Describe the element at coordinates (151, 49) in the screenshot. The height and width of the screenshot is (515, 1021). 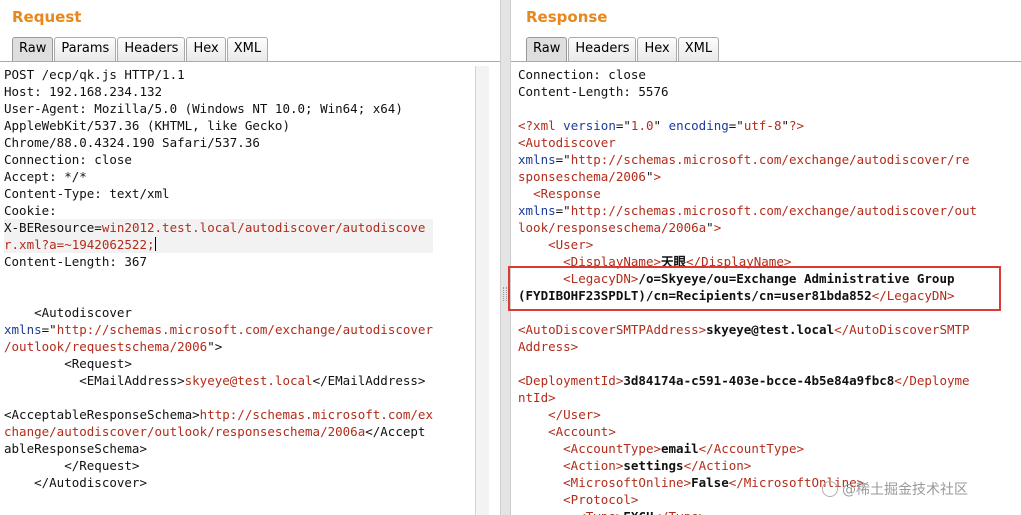
I see `request-tab-headers: Headers` at that location.